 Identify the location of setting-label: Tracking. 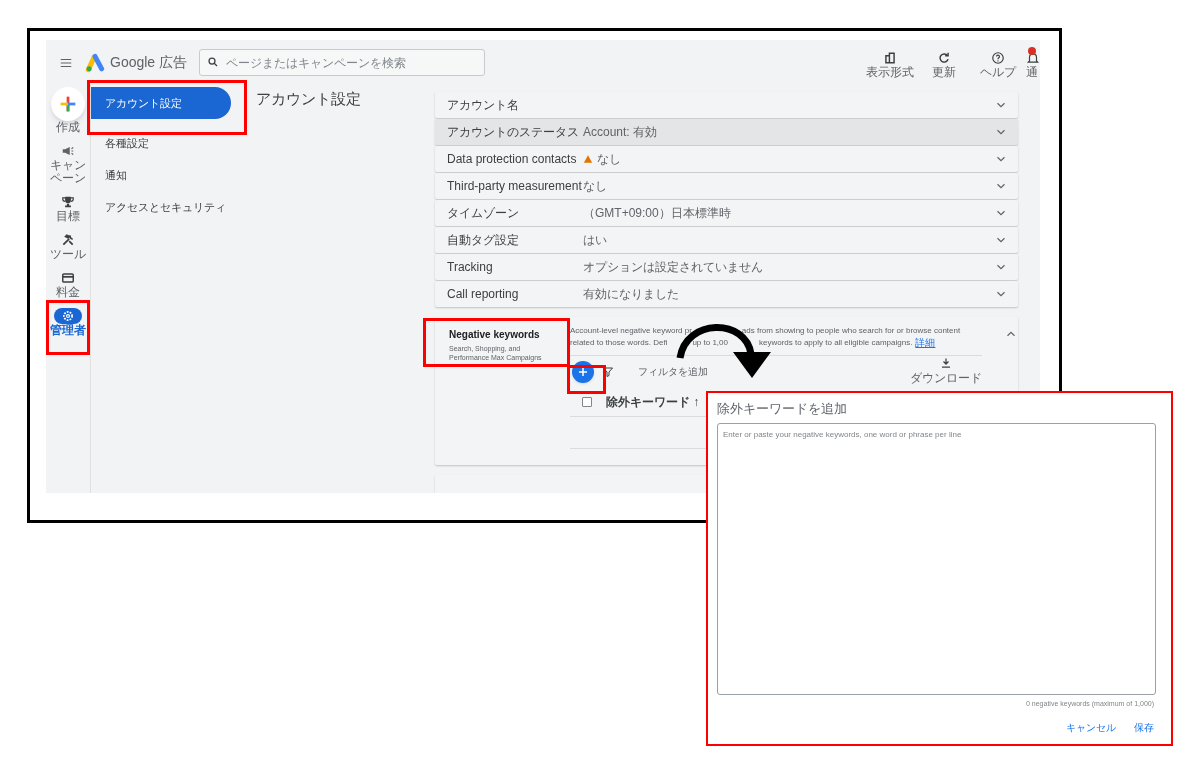
(470, 267).